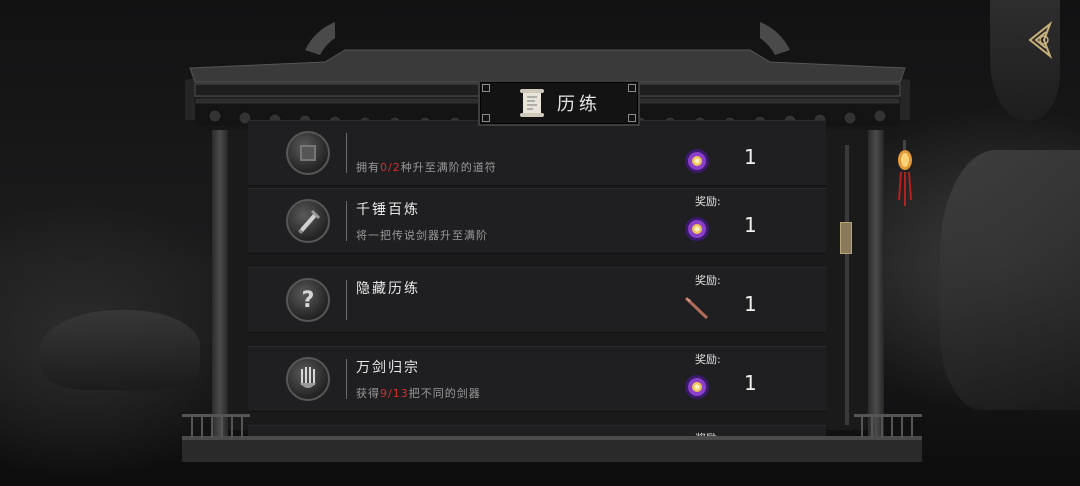  I want to click on scroll-icon, so click(532, 103).